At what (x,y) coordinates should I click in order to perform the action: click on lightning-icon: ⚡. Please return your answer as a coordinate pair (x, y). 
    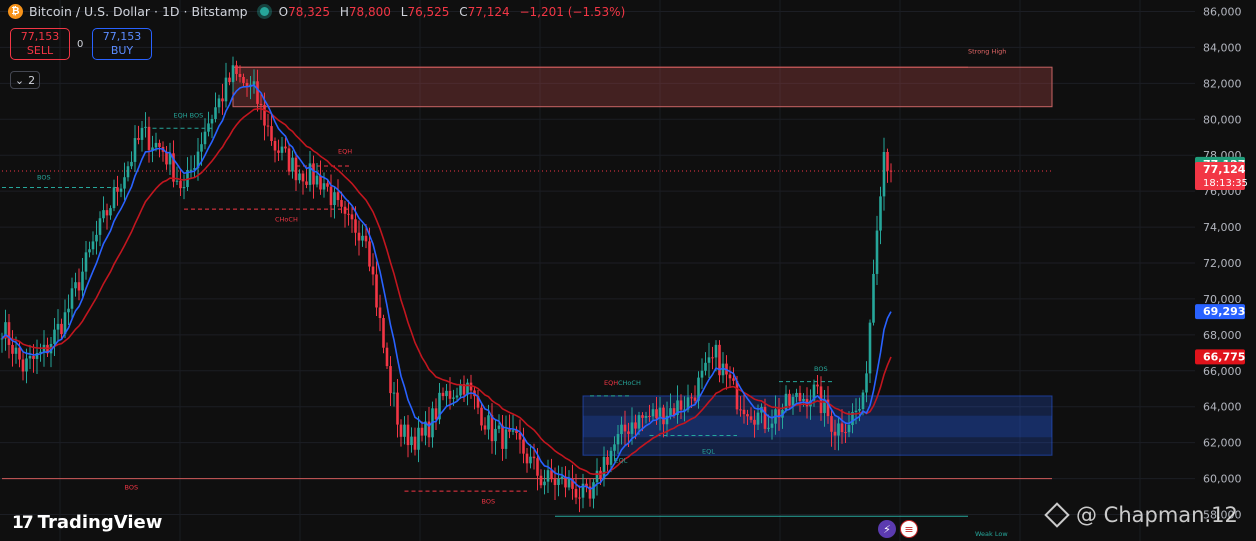
    Looking at the image, I should click on (887, 529).